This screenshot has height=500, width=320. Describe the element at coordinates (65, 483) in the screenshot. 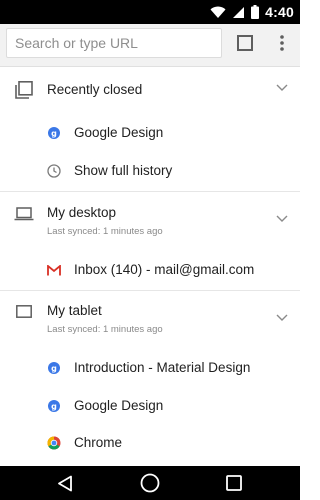

I see `back-icon` at that location.